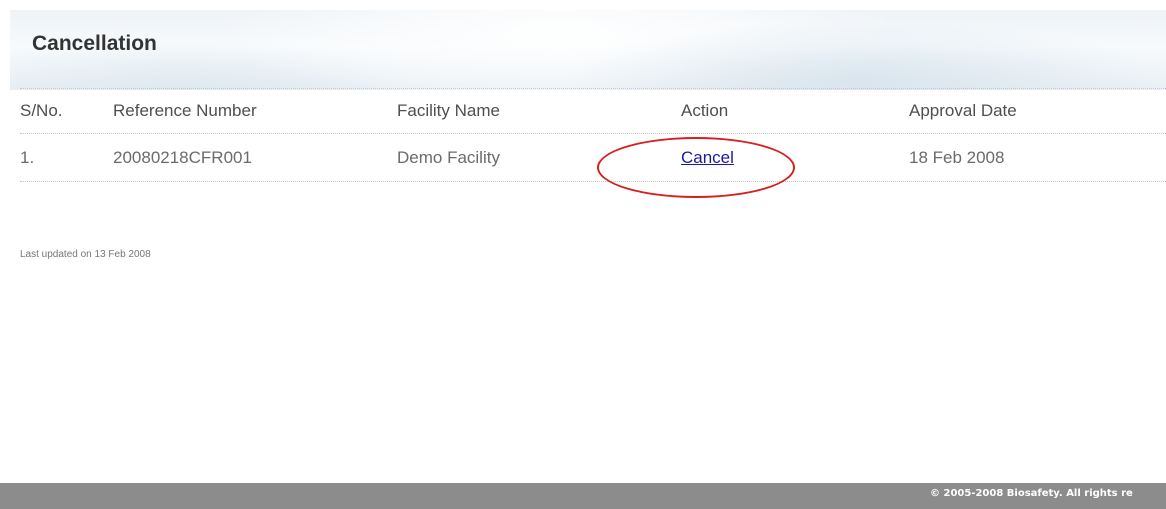 The height and width of the screenshot is (509, 1166). I want to click on last-updated-text: Last updated on 13 Feb 2008, so click(85, 254).